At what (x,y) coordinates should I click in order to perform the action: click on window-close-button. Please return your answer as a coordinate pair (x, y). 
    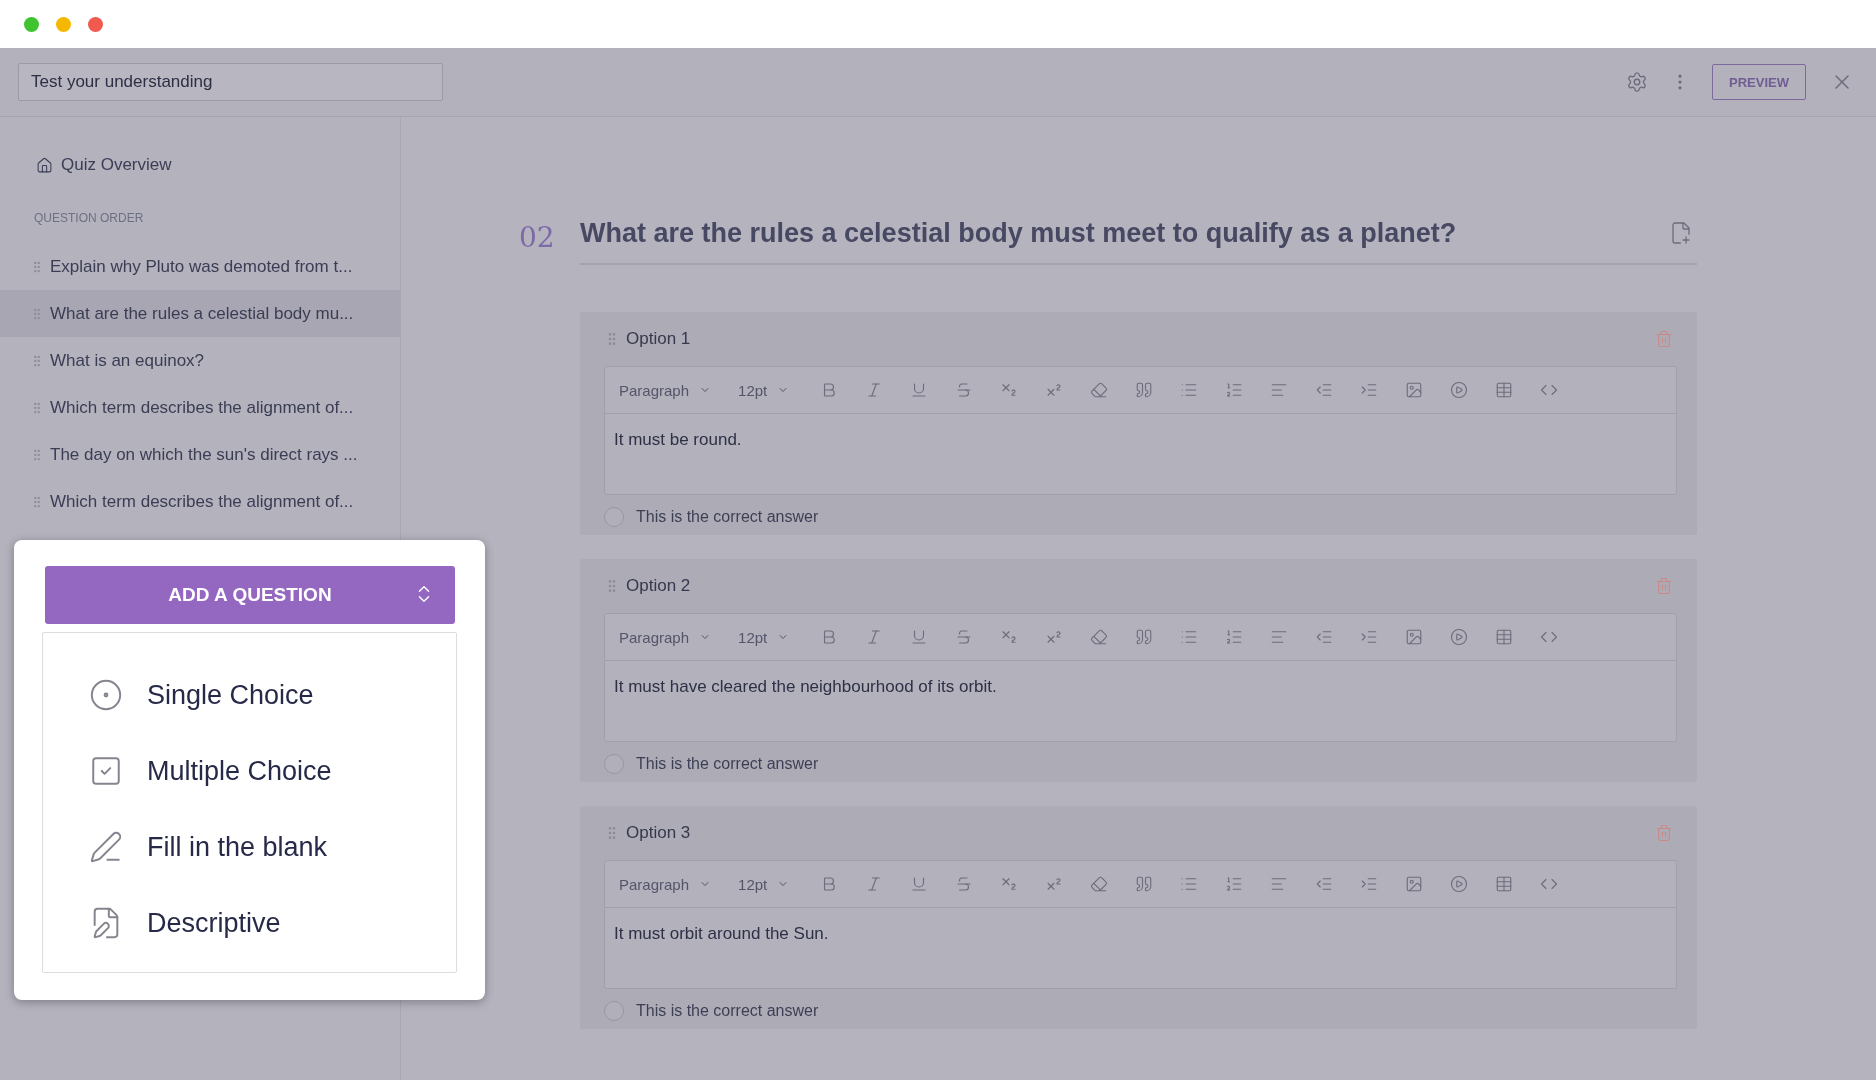
    Looking at the image, I should click on (95, 24).